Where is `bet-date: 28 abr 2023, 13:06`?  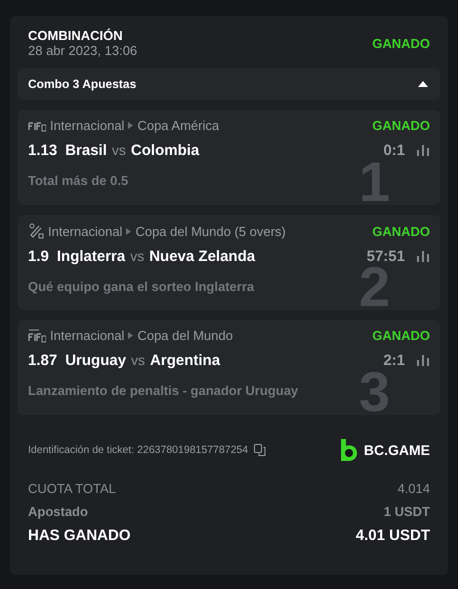 bet-date: 28 abr 2023, 13:06 is located at coordinates (83, 50).